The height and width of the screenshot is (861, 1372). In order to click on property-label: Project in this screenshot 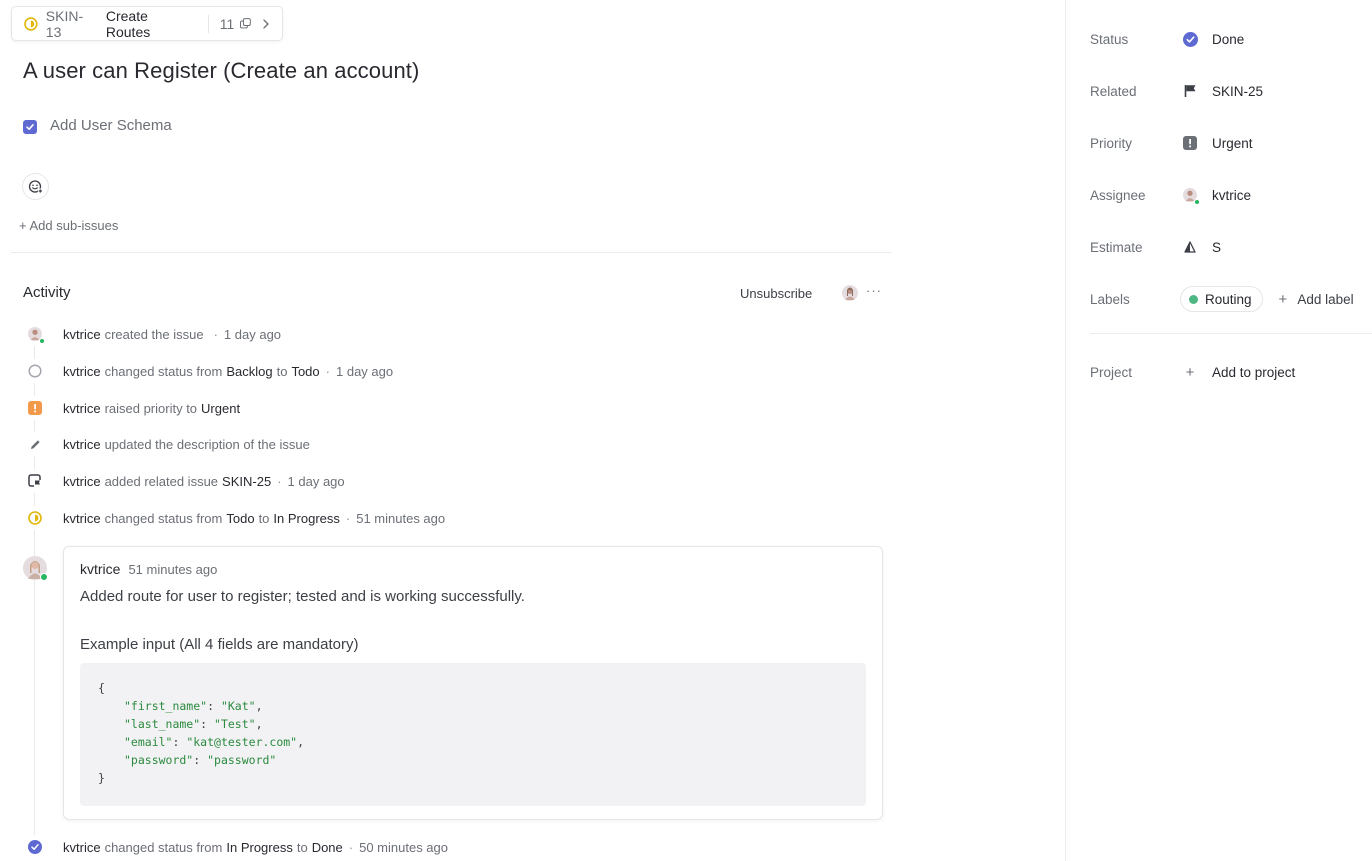, I will do `click(1111, 372)`.